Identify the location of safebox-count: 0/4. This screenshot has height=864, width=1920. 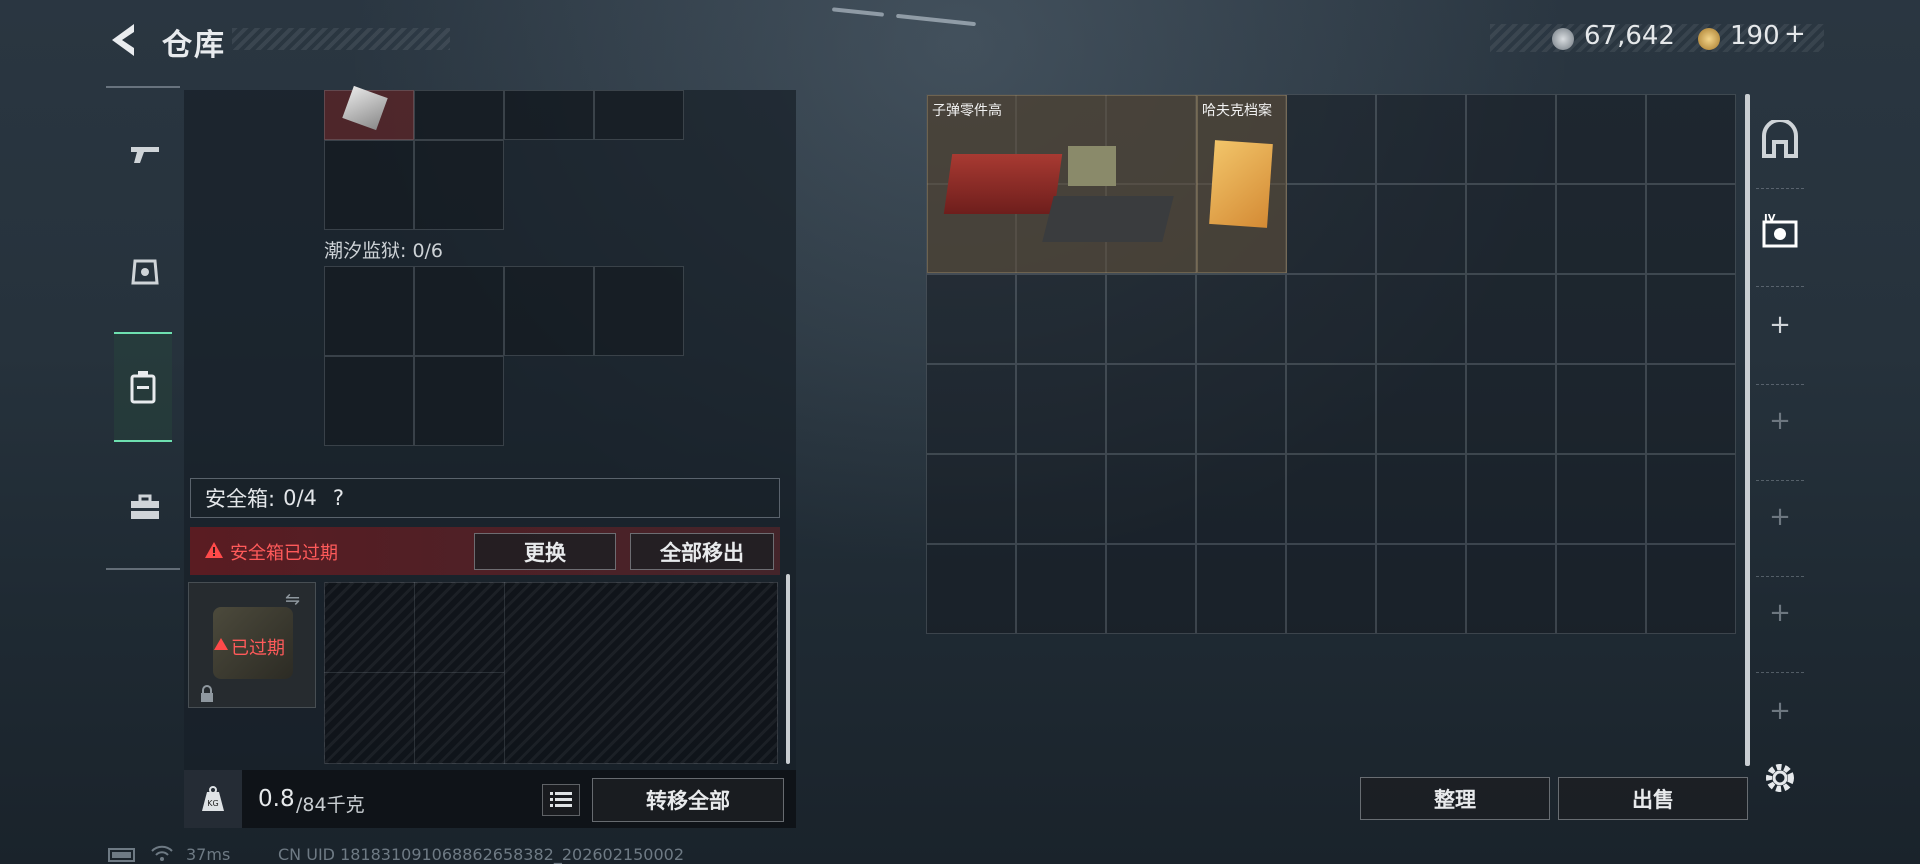
(300, 498).